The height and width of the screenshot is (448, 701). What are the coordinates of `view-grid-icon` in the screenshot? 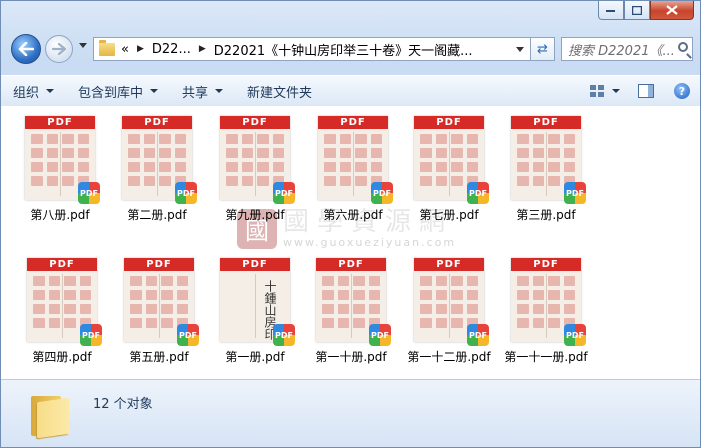 It's located at (597, 91).